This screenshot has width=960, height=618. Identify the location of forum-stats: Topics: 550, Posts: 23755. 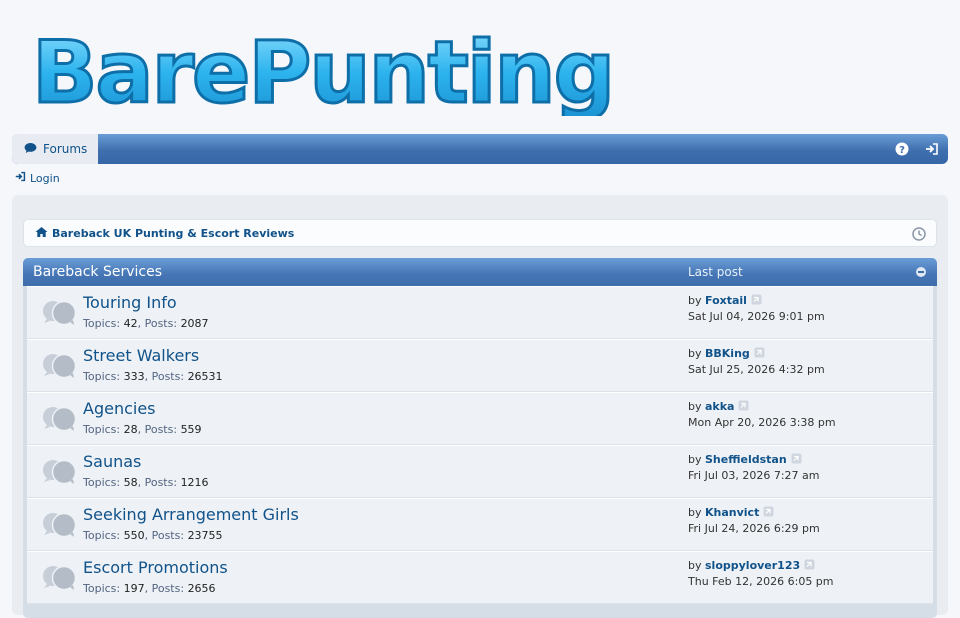
(153, 535).